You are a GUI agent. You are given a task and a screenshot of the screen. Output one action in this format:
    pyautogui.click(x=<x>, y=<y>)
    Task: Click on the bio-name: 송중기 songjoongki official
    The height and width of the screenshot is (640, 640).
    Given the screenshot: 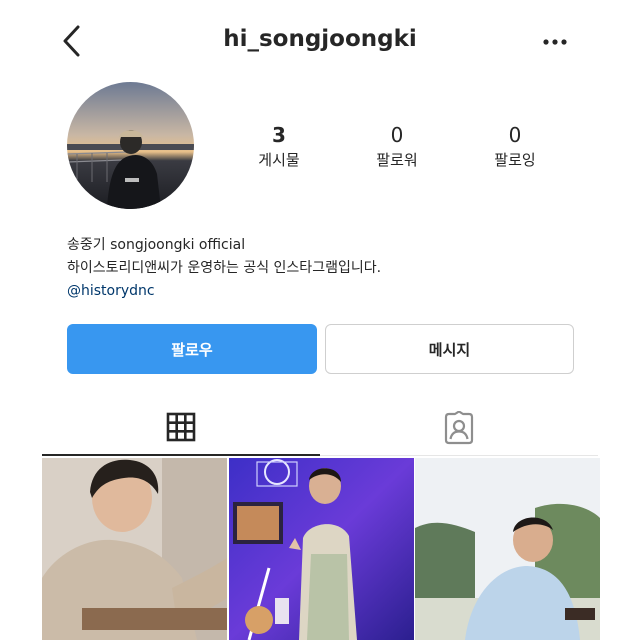 What is the action you would take?
    pyautogui.click(x=156, y=245)
    